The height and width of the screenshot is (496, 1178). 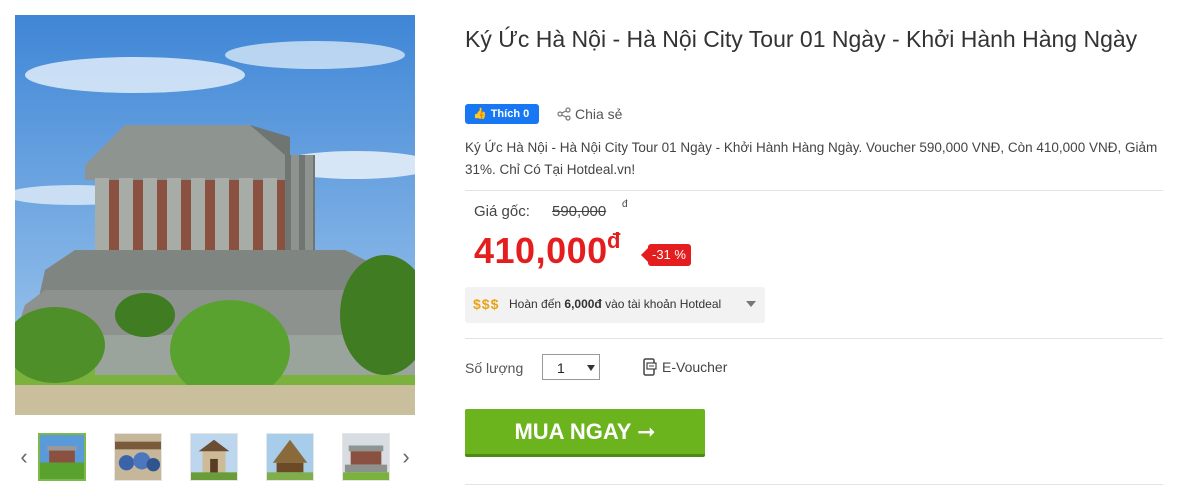 What do you see at coordinates (138, 457) in the screenshot?
I see `thumbnail-ceramics` at bounding box center [138, 457].